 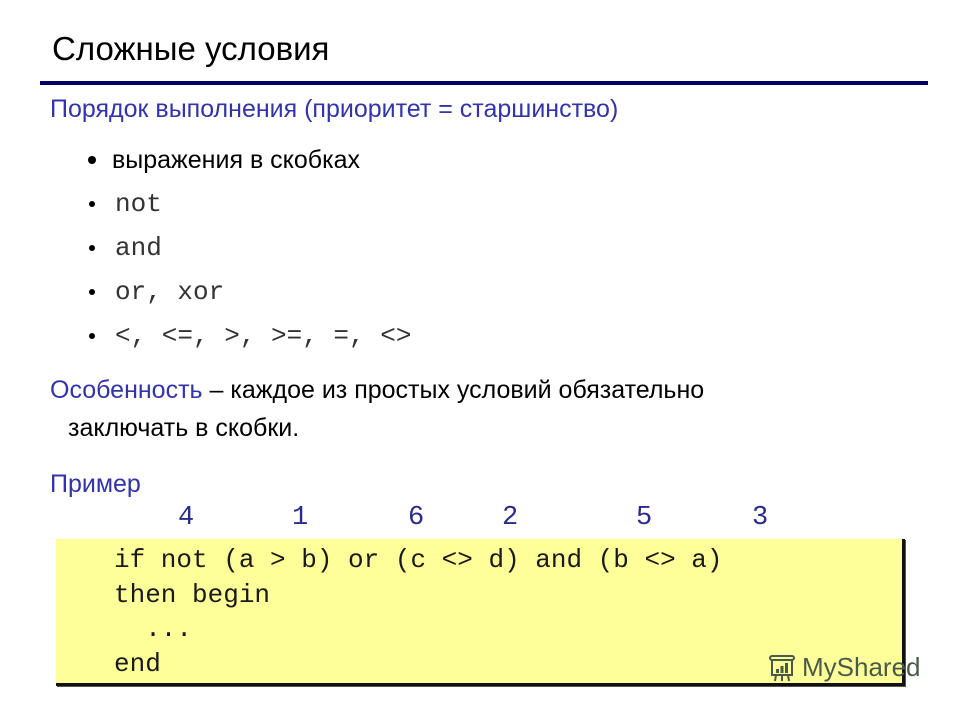 What do you see at coordinates (138, 248) in the screenshot?
I see `list-item-text: and` at bounding box center [138, 248].